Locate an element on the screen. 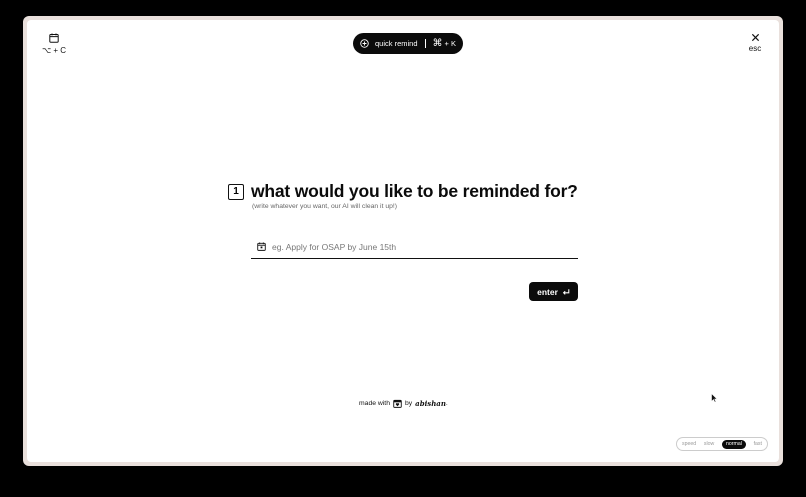 The width and height of the screenshot is (806, 497). reminder-input-row is located at coordinates (414, 247).